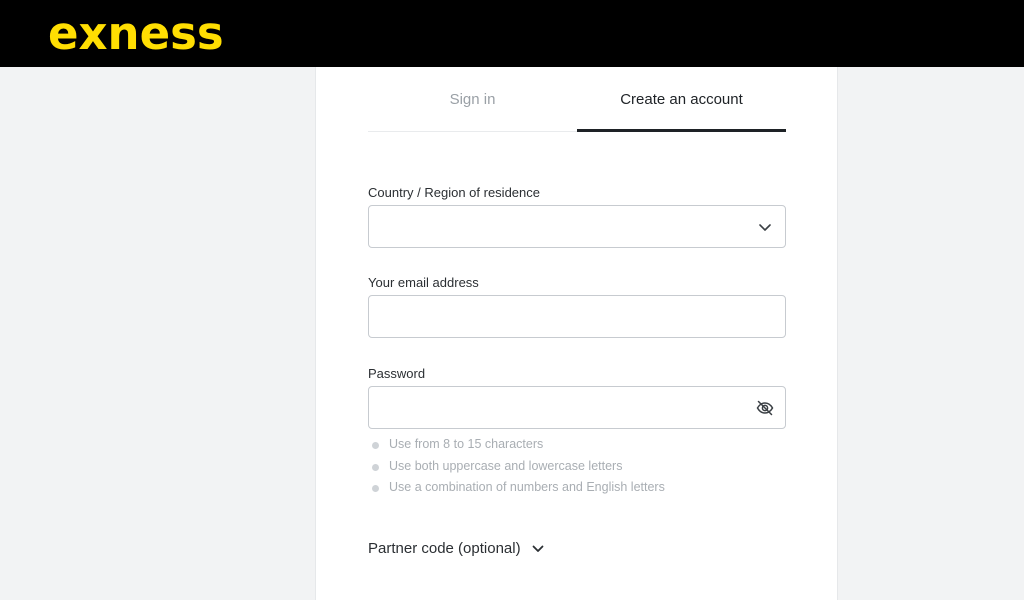  Describe the element at coordinates (563, 316) in the screenshot. I see `email-input` at that location.